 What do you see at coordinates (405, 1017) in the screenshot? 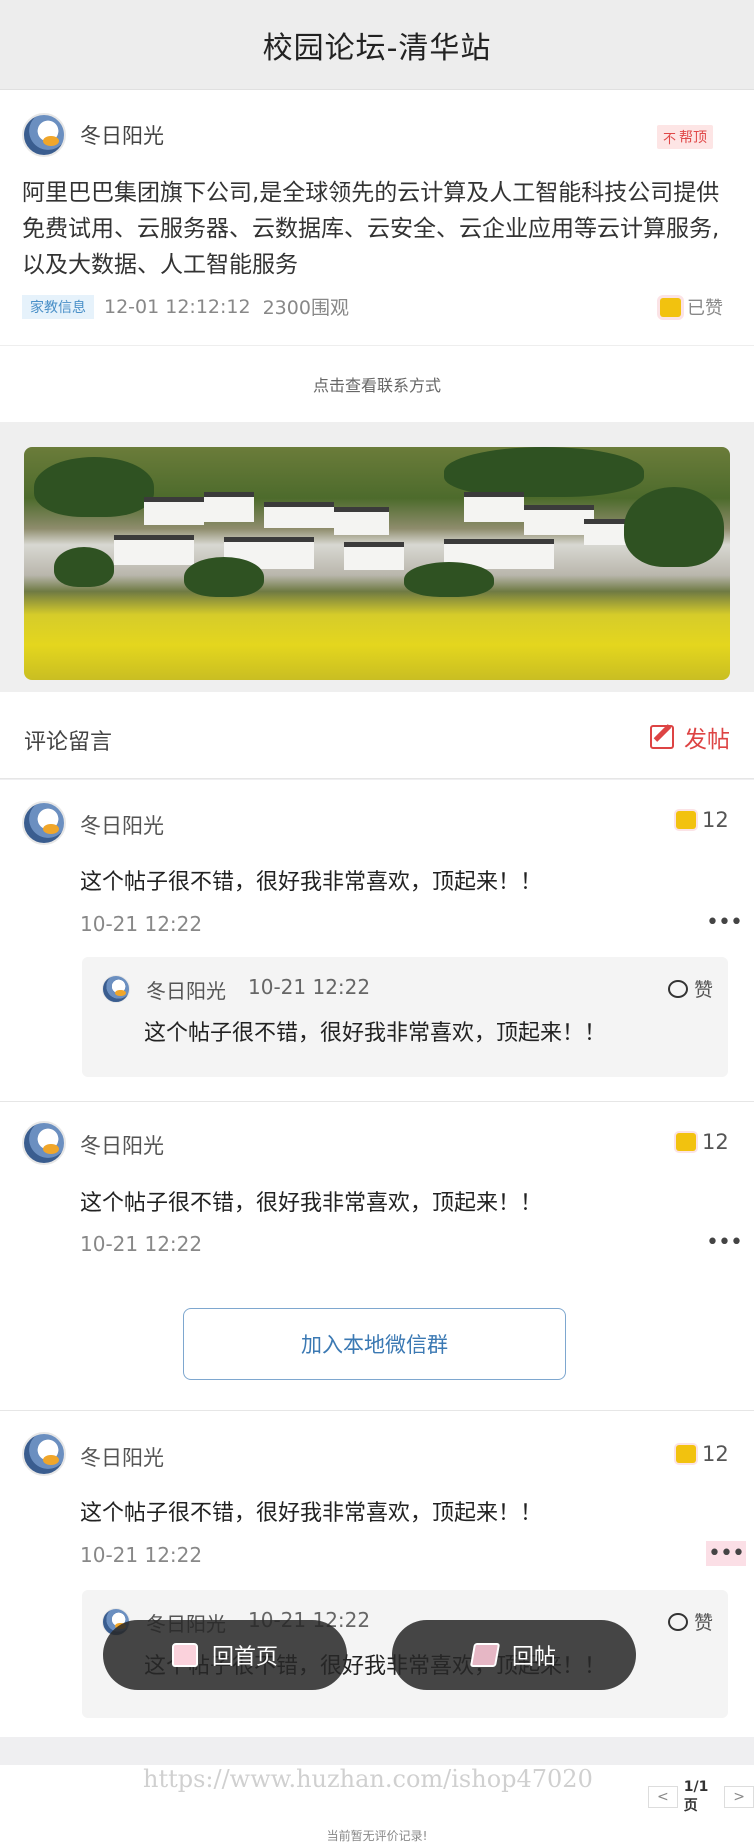
I see `reply-box: 冬日阳光 10-21 12:22 赞 这个帖子很不错，很好我非常喜欢，顶起来！！` at bounding box center [405, 1017].